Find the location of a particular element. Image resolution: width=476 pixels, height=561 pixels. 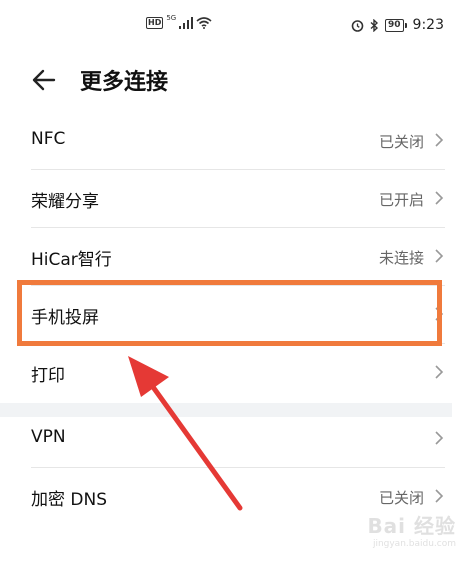

status-left: HD 5G is located at coordinates (179, 21).